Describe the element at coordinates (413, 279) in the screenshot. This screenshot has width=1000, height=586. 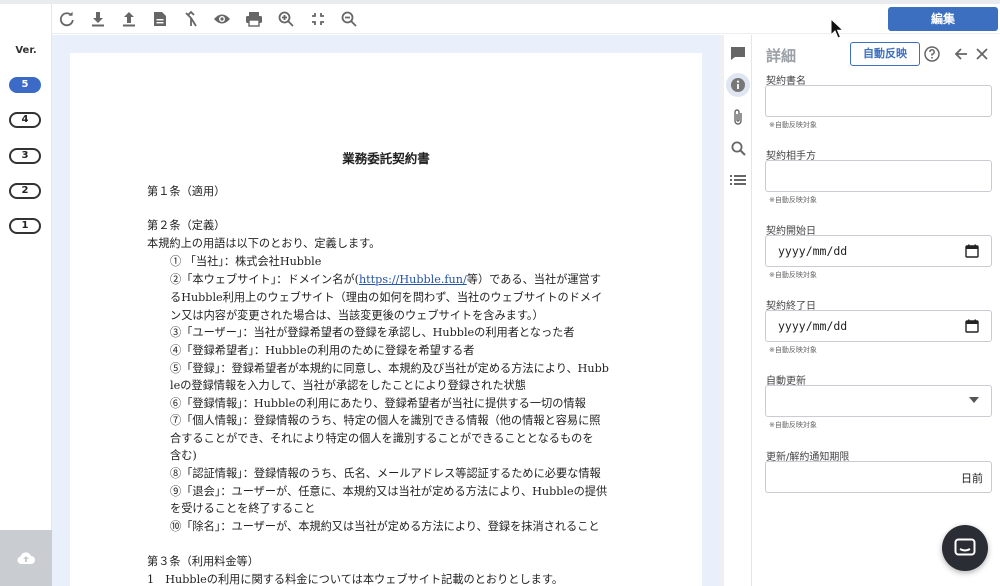
I see `hubble-link: https://Hubble.fun/` at that location.